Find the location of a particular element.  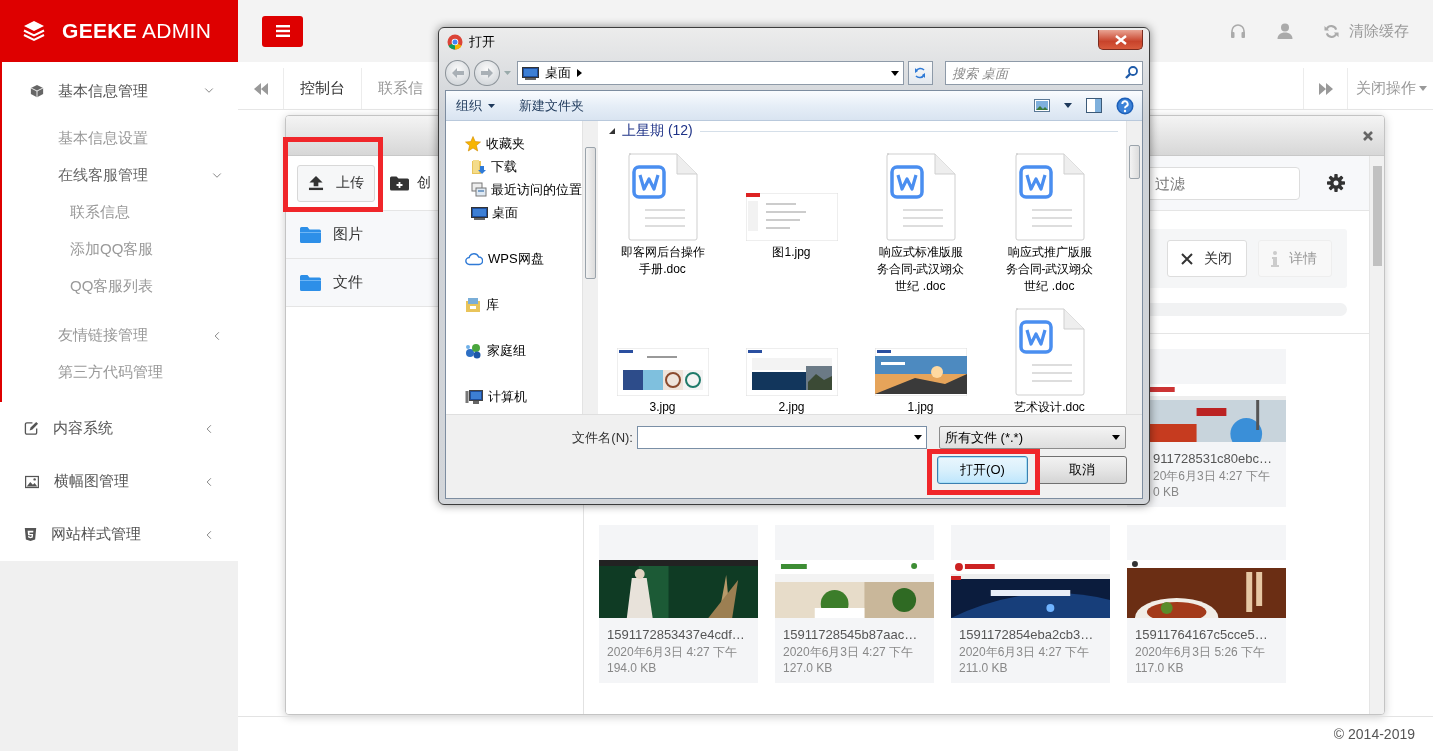

star-icon is located at coordinates (473, 143).